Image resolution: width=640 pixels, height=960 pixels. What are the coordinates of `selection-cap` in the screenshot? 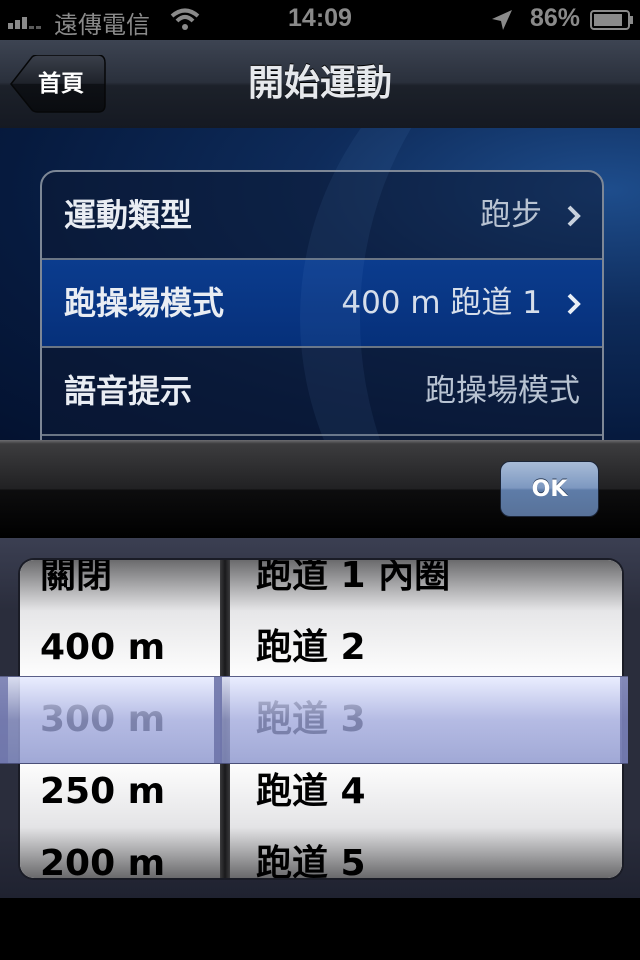 It's located at (4, 720).